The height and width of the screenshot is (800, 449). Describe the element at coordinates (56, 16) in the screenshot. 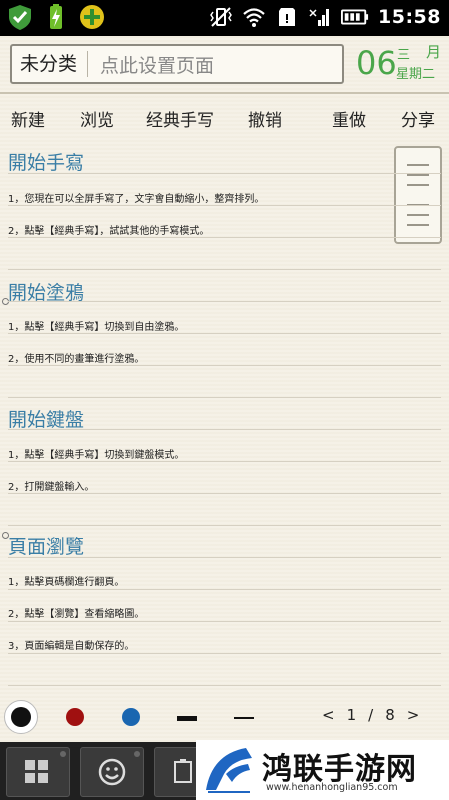

I see `battery-charging-icon` at that location.